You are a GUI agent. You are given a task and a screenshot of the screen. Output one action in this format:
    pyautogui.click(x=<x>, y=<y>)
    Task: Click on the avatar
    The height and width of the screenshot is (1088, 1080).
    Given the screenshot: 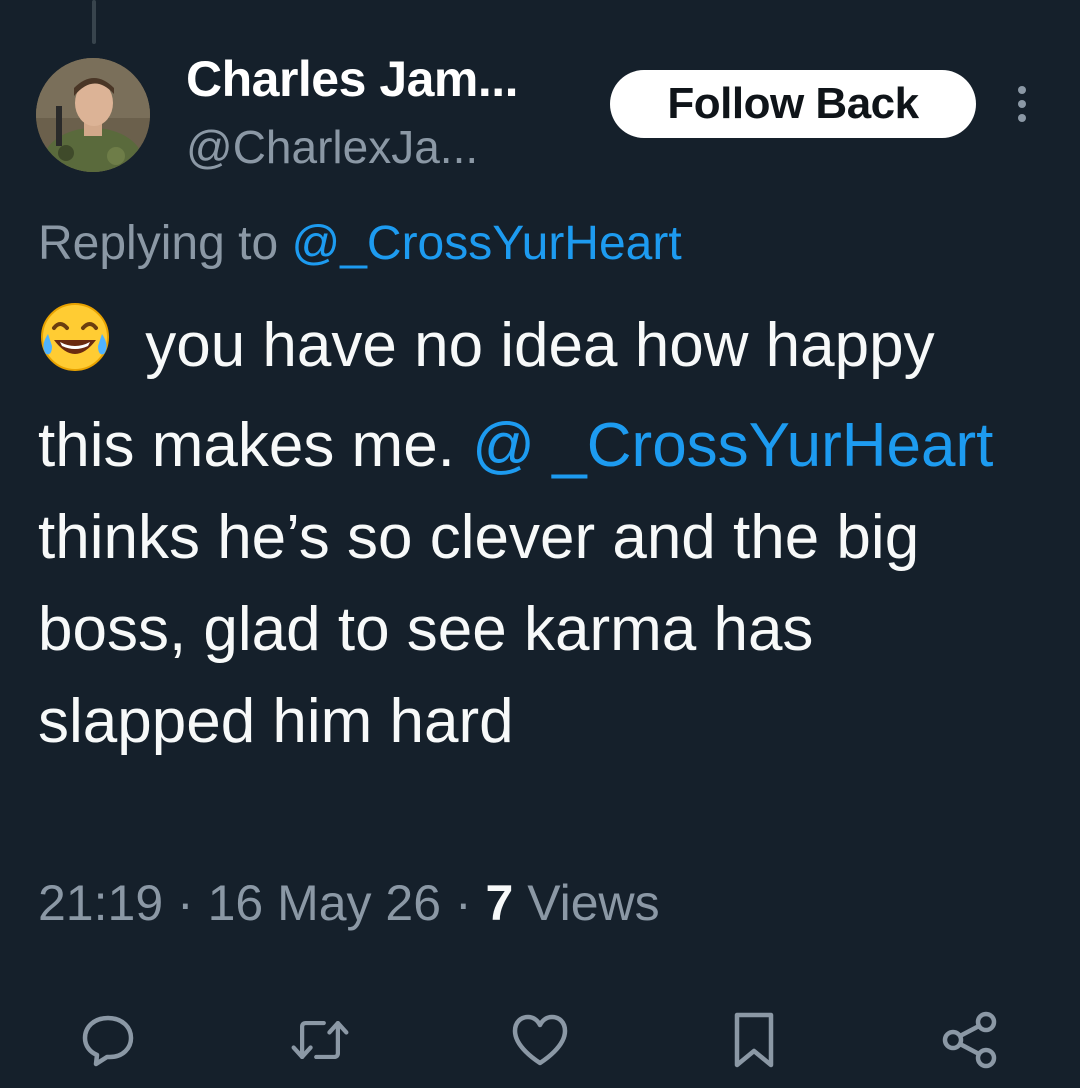 What is the action you would take?
    pyautogui.click(x=93, y=115)
    